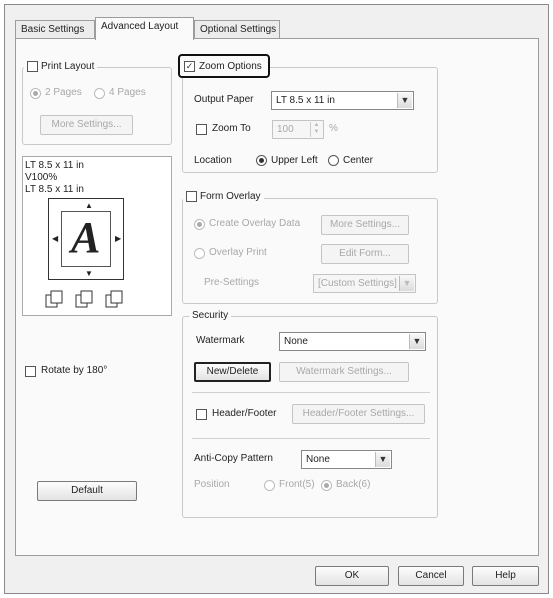  What do you see at coordinates (238, 252) in the screenshot?
I see `overlay-print-label: Overlay Print` at bounding box center [238, 252].